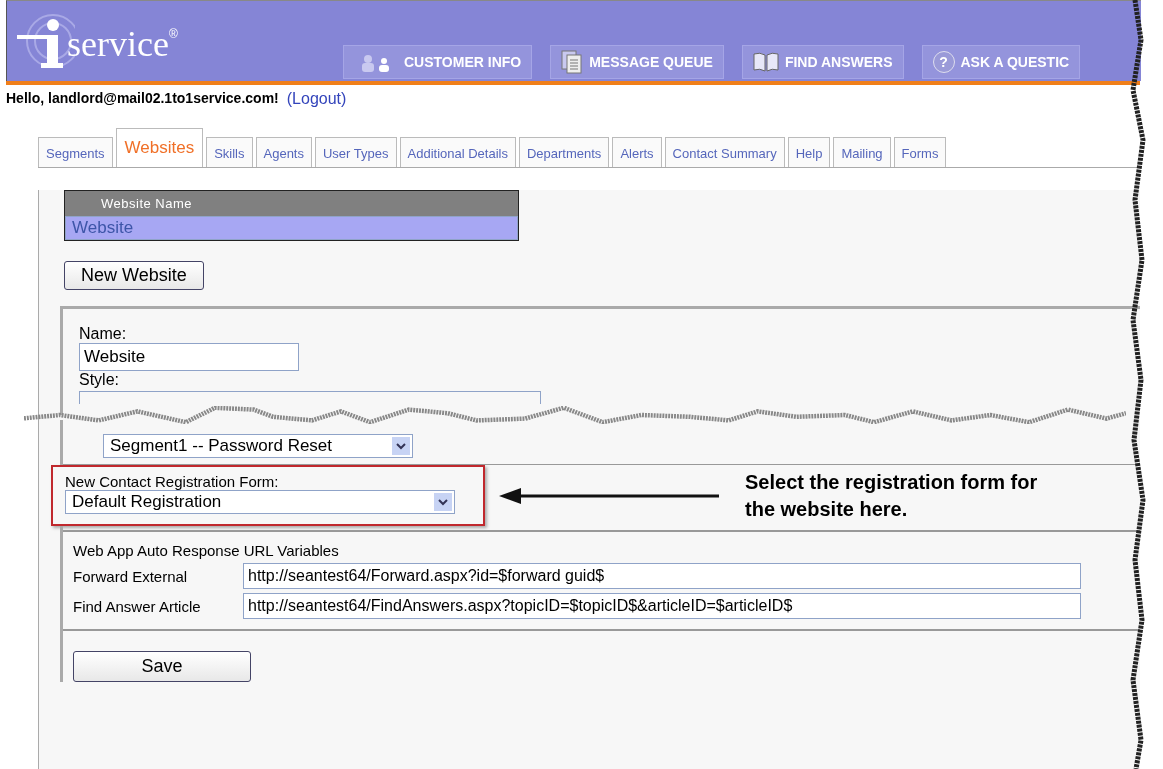  Describe the element at coordinates (662, 606) in the screenshot. I see `url-field: http://seantest64/FindAnswers.aspx?topicID=$topicID$&articleID=$articleID$` at that location.